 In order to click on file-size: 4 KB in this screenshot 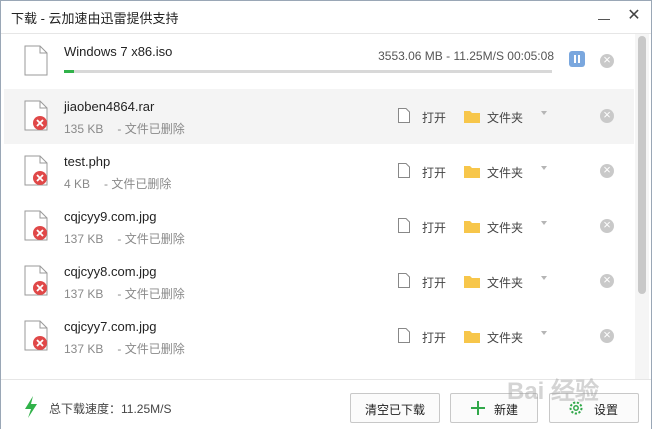, I will do `click(77, 184)`.